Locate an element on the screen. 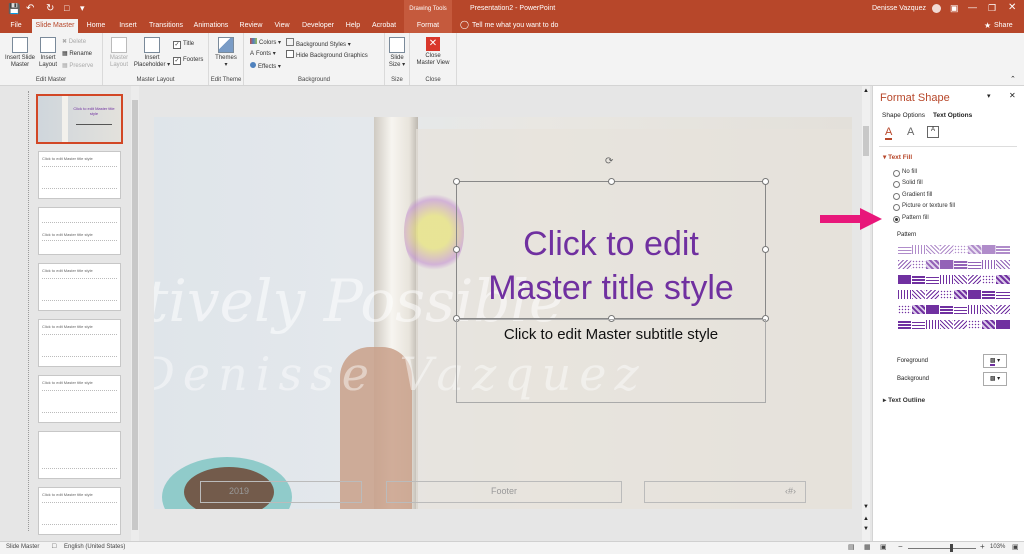 This screenshot has width=1024, height=554. themes-button: Themes ▾ is located at coordinates (226, 53).